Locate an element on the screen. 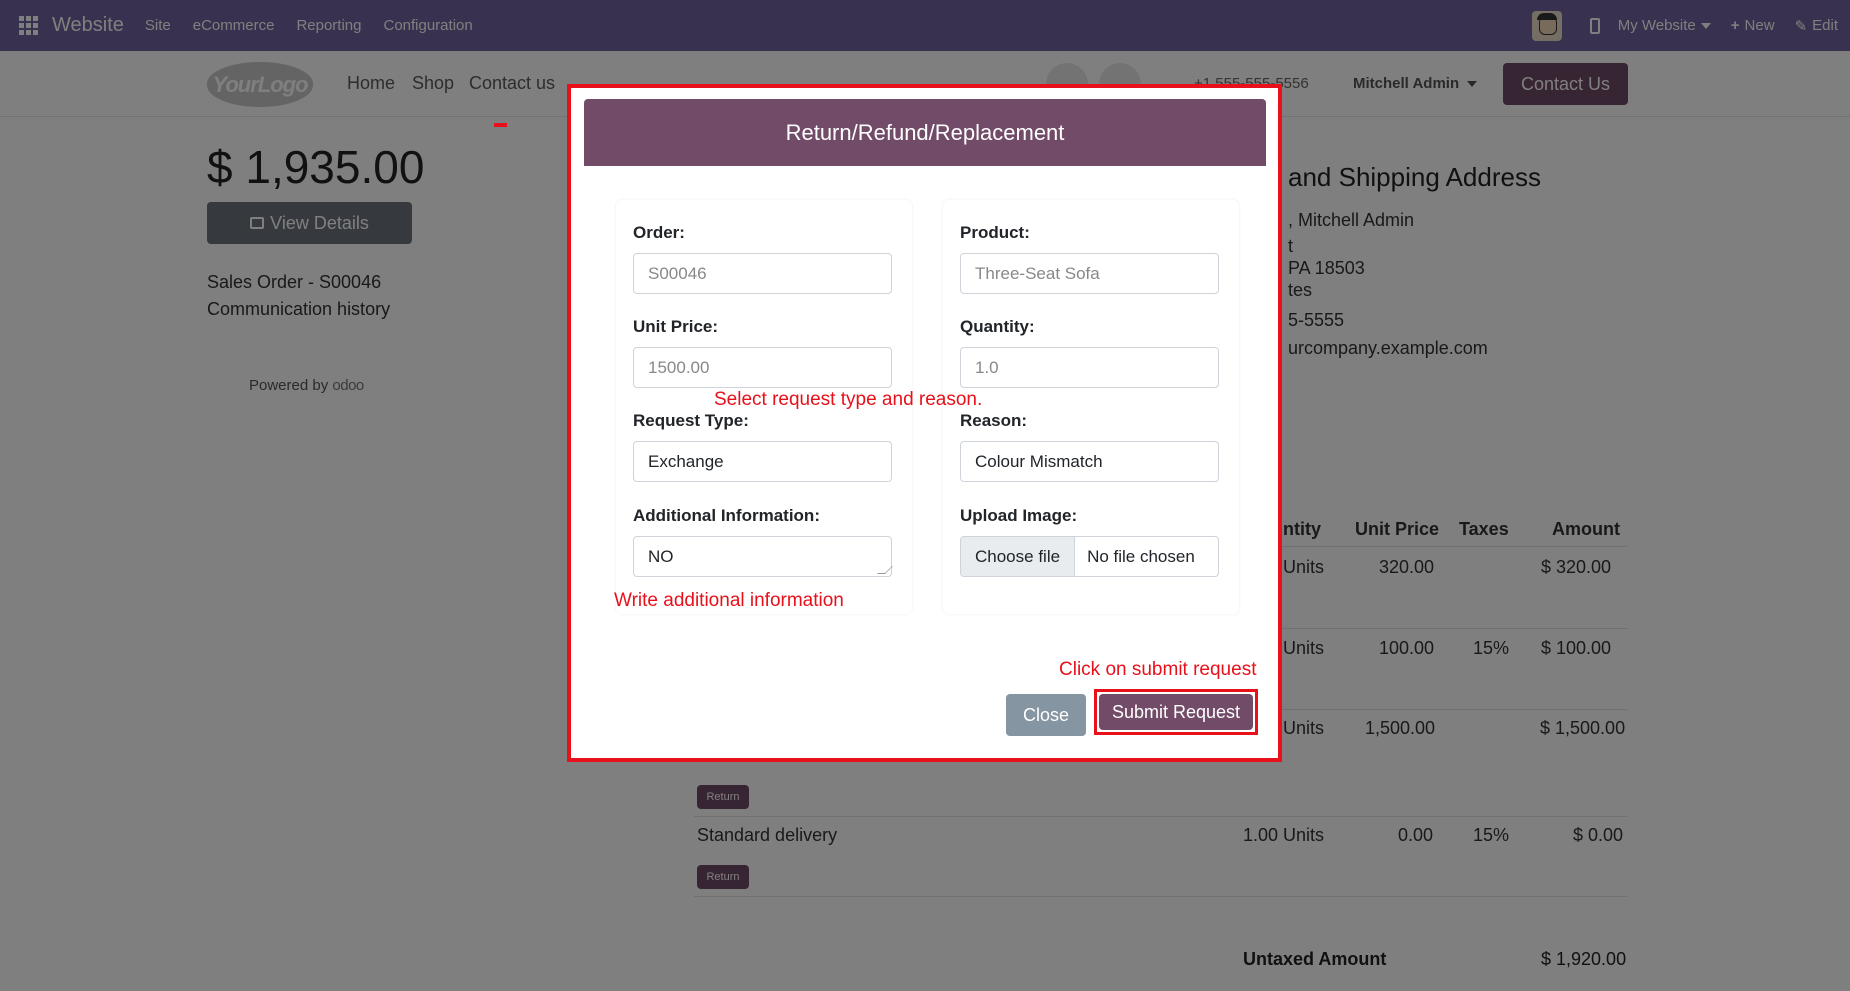 This screenshot has width=1850, height=991. product-field: Three-Seat Sofa is located at coordinates (1089, 273).